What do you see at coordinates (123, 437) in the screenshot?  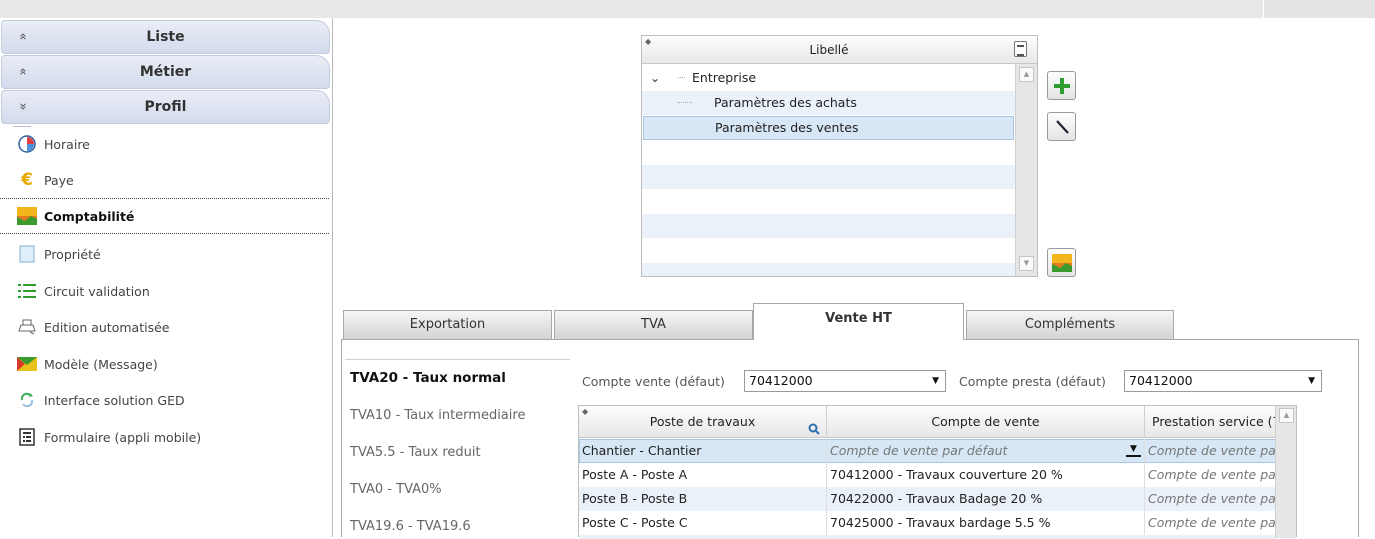 I see `menu-item-label: Formulaire (appli mobile)` at bounding box center [123, 437].